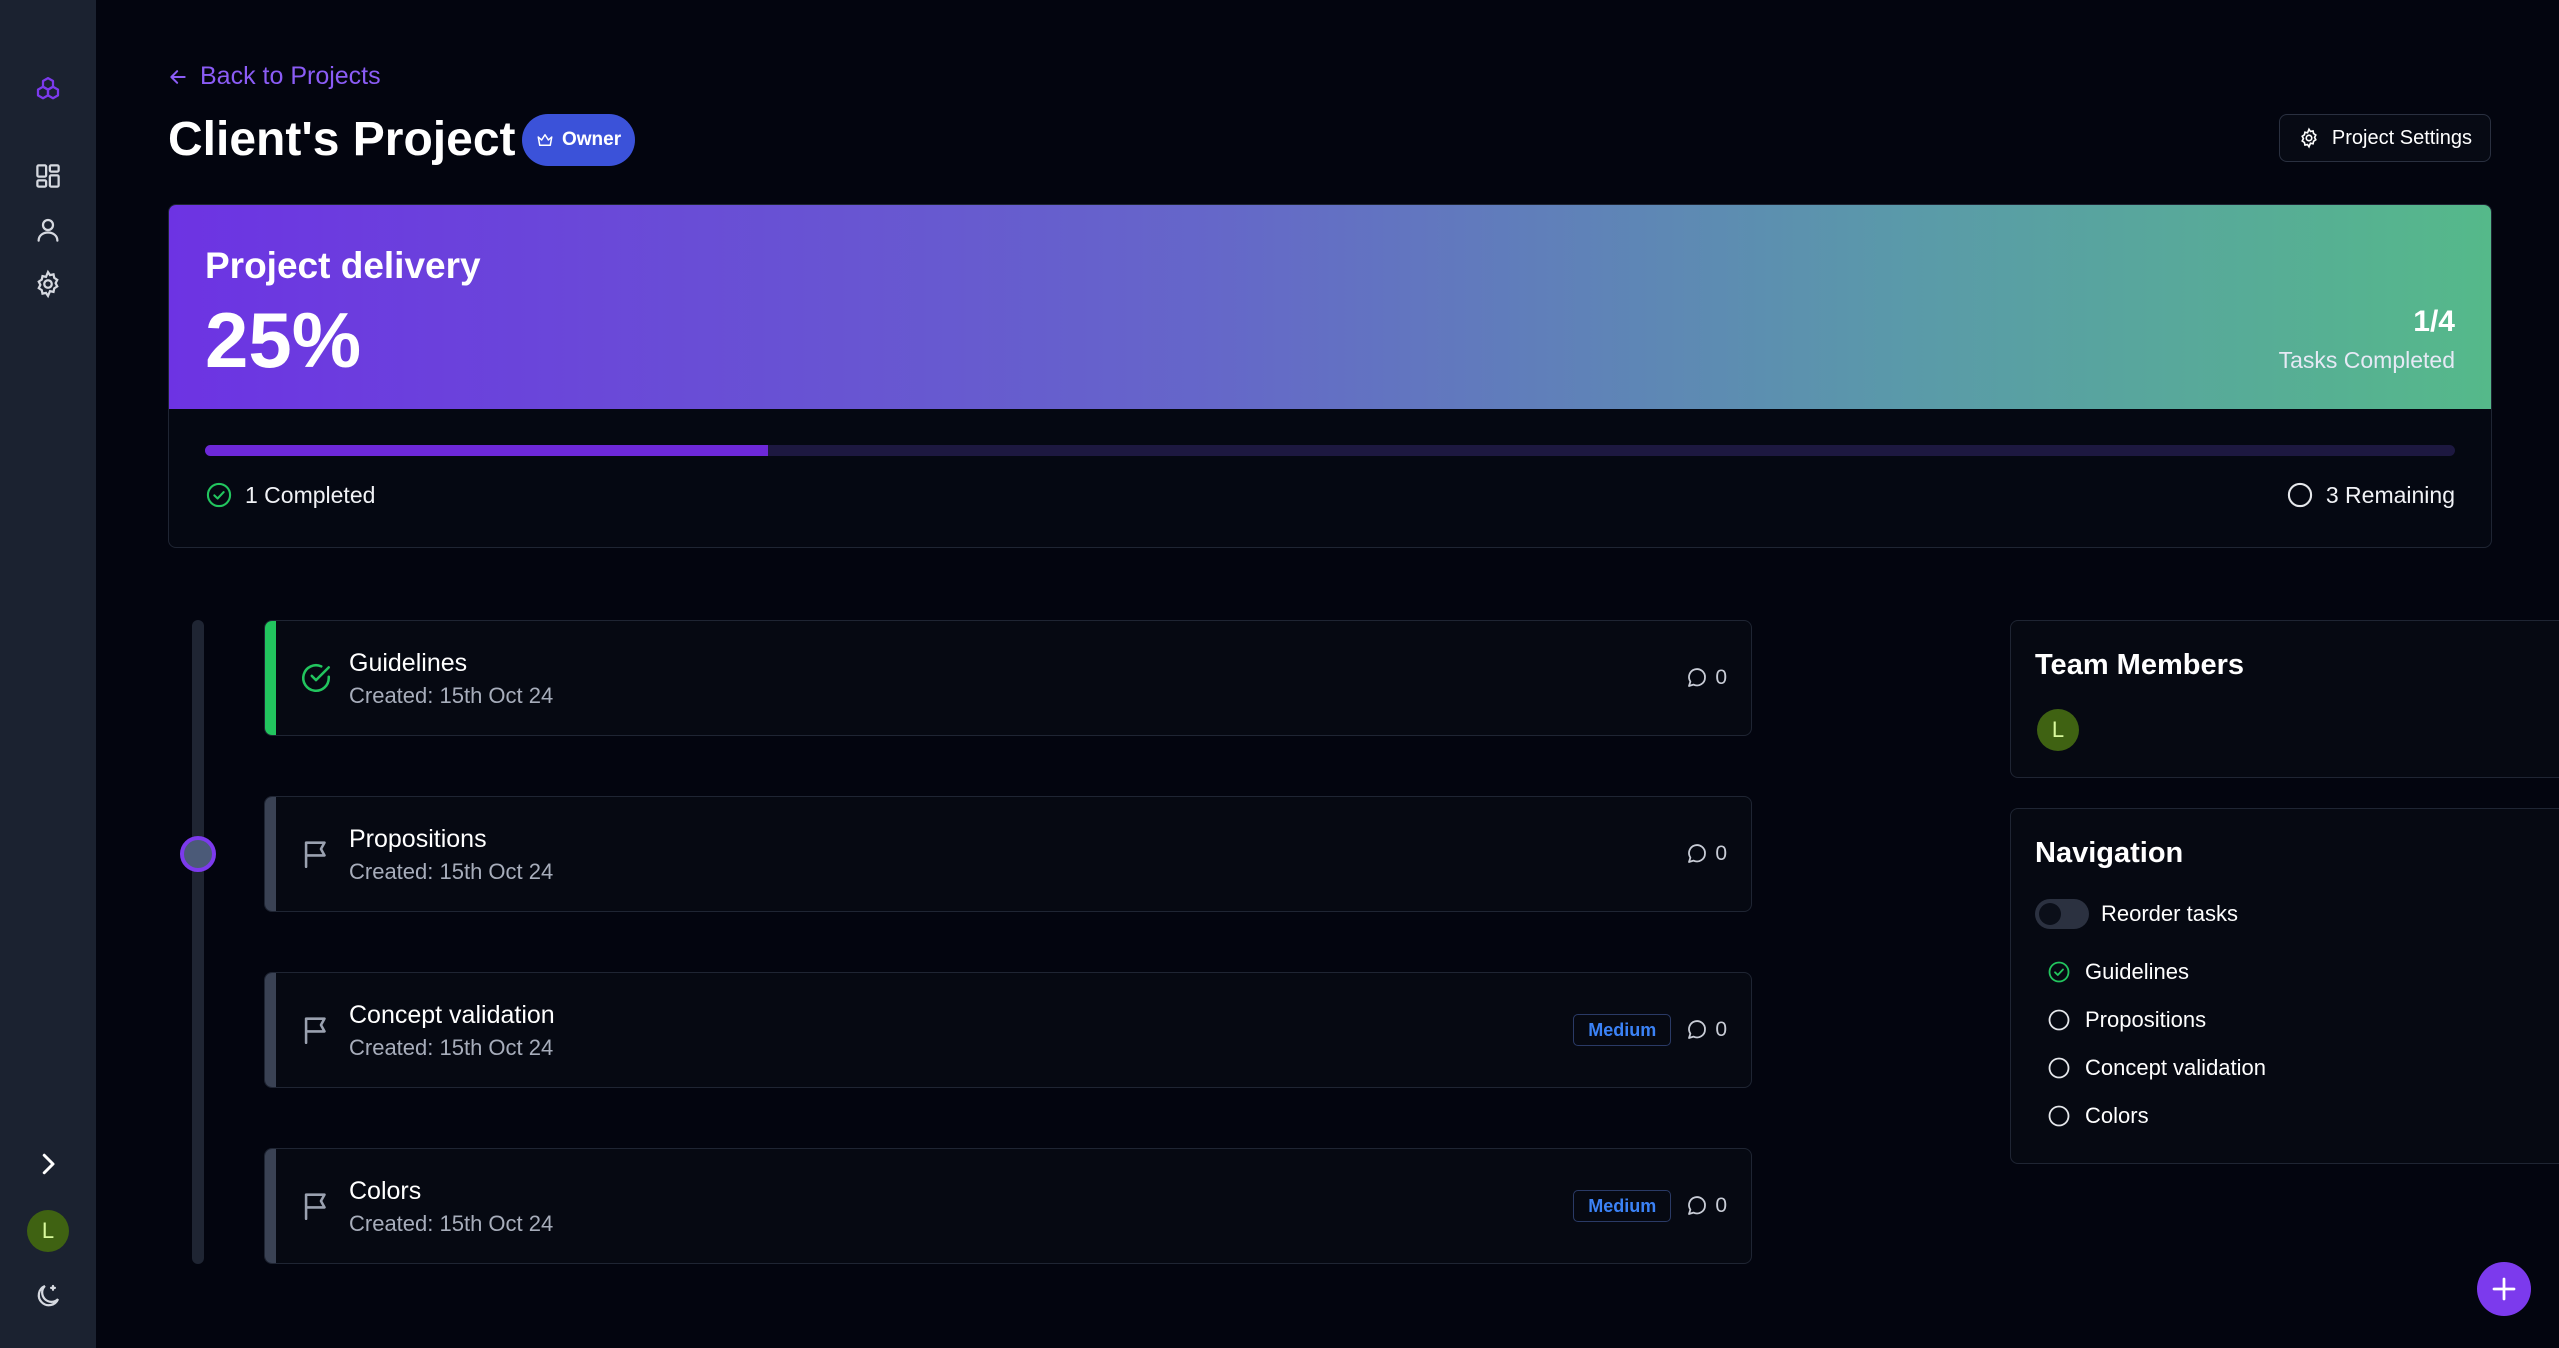  What do you see at coordinates (2139, 665) in the screenshot?
I see `team-members-title: Team Members` at bounding box center [2139, 665].